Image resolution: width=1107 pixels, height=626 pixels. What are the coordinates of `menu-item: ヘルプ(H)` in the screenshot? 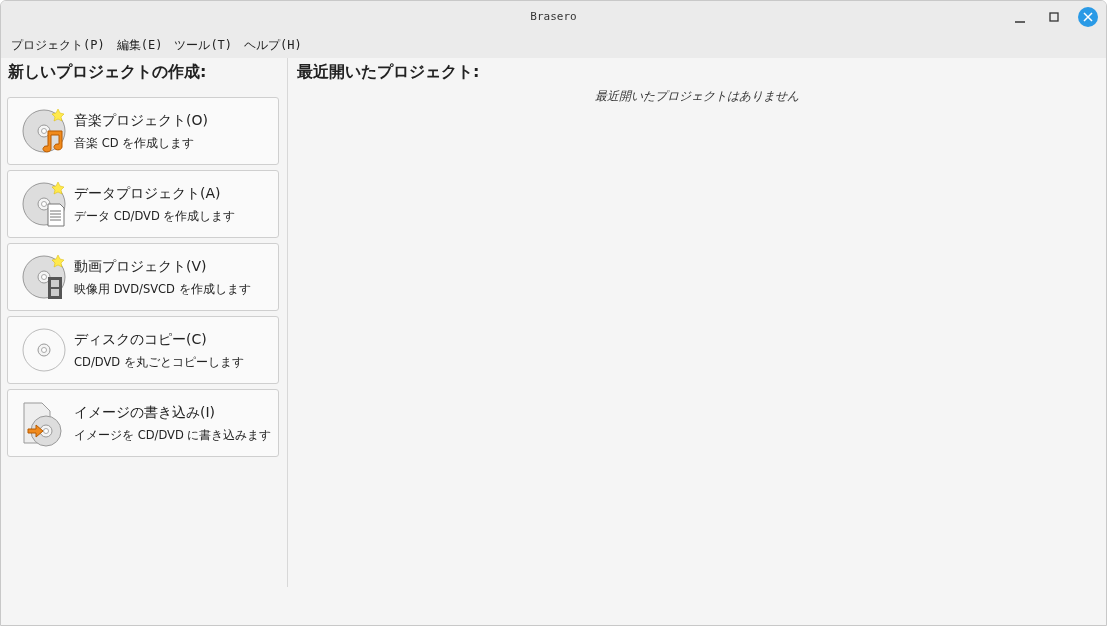 It's located at (273, 45).